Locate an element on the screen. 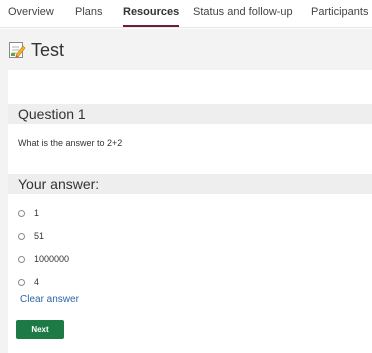  answer-option: 4 is located at coordinates (28, 282).